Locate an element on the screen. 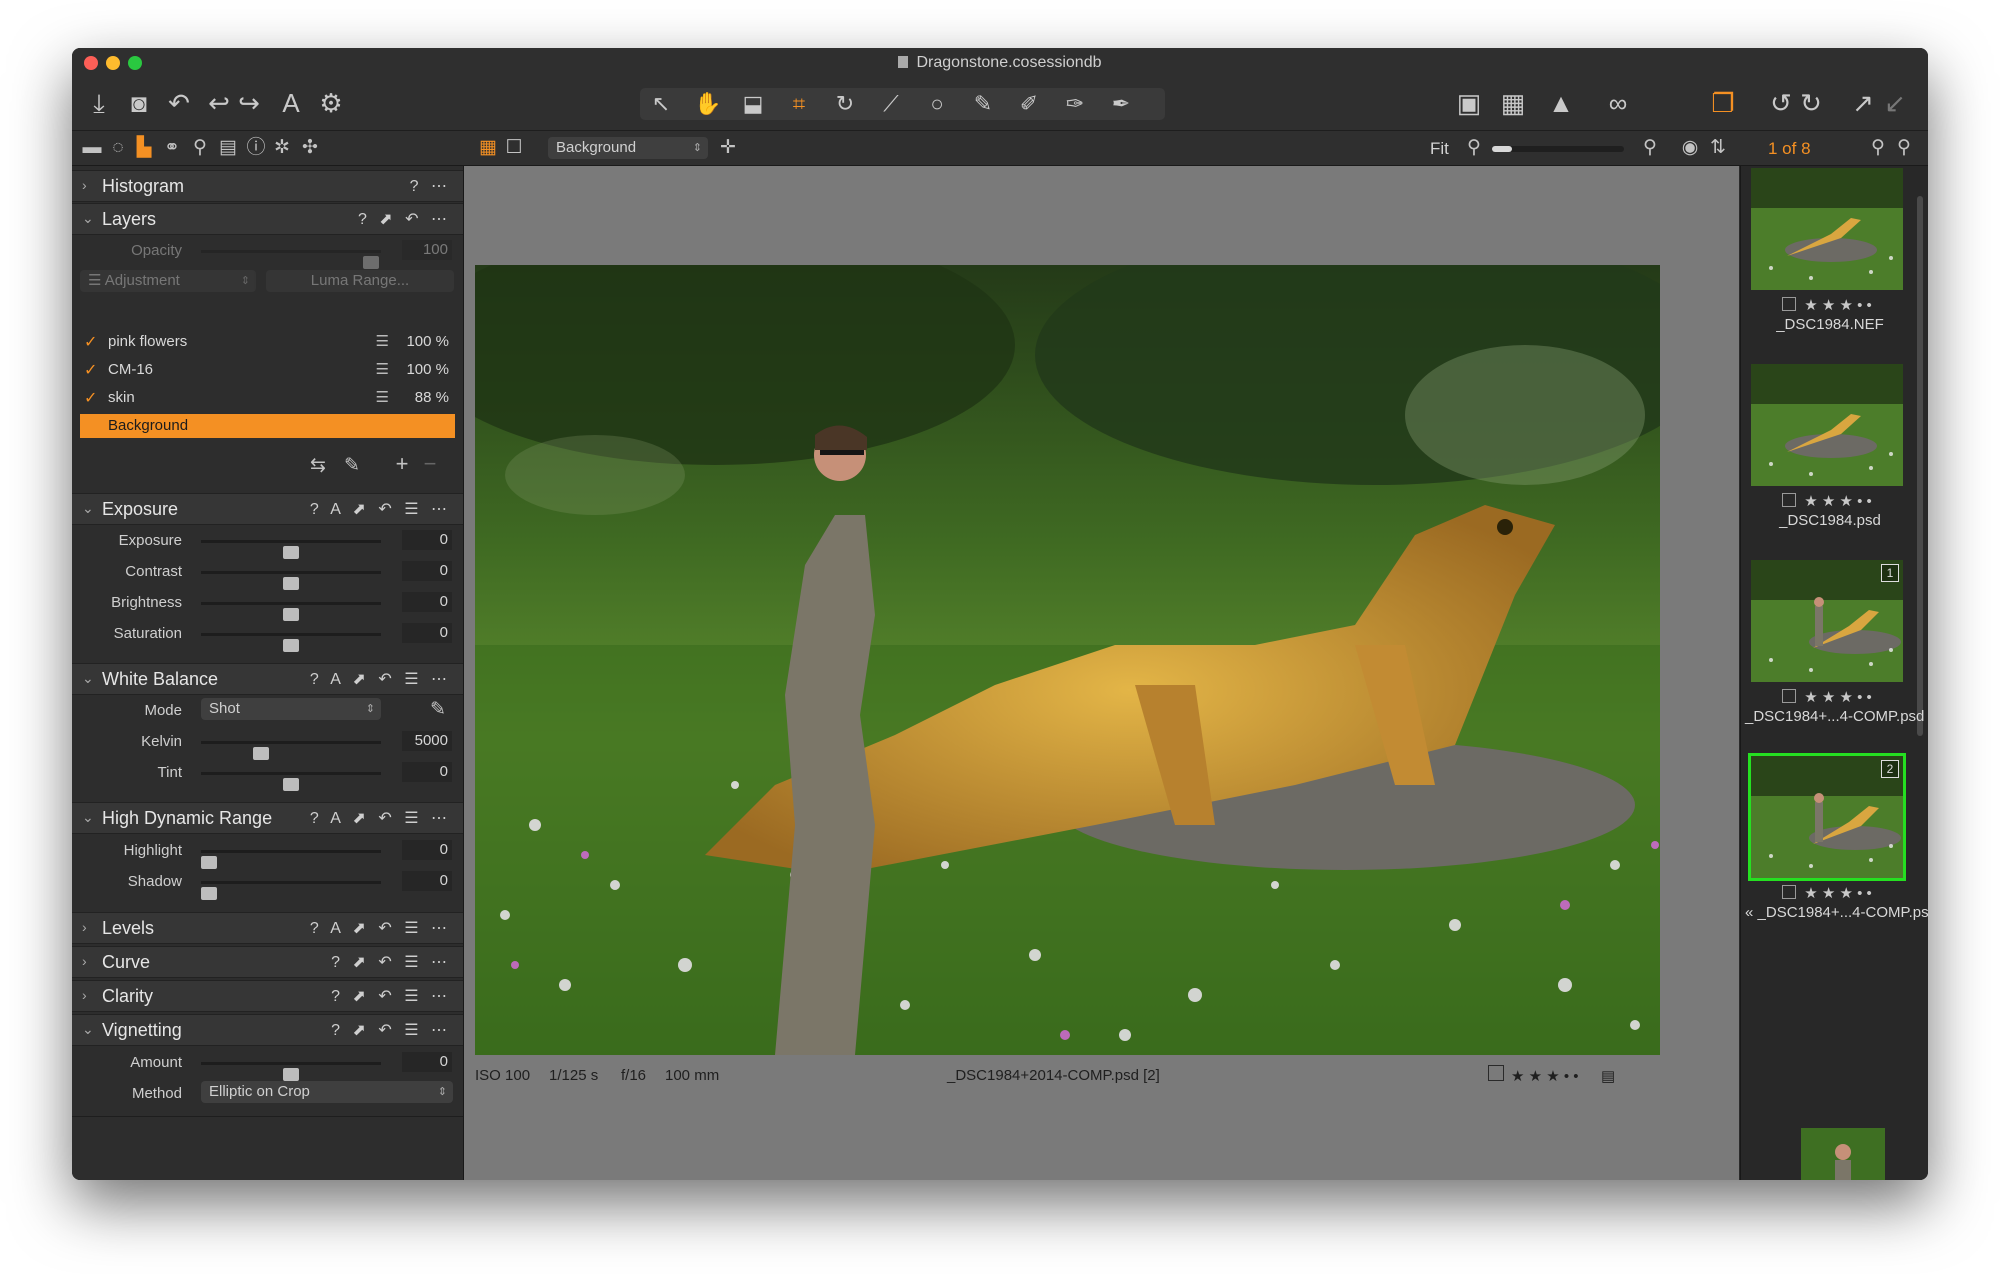 This screenshot has width=2000, height=1274. white-balance-header: ⌄ White Balance ? A ⬈ ↶ ☰ ⋯ is located at coordinates (267, 679).